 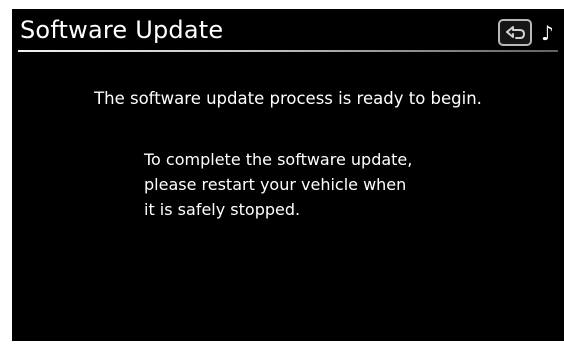 What do you see at coordinates (278, 159) in the screenshot?
I see `instructions-line: To complete the software update,` at bounding box center [278, 159].